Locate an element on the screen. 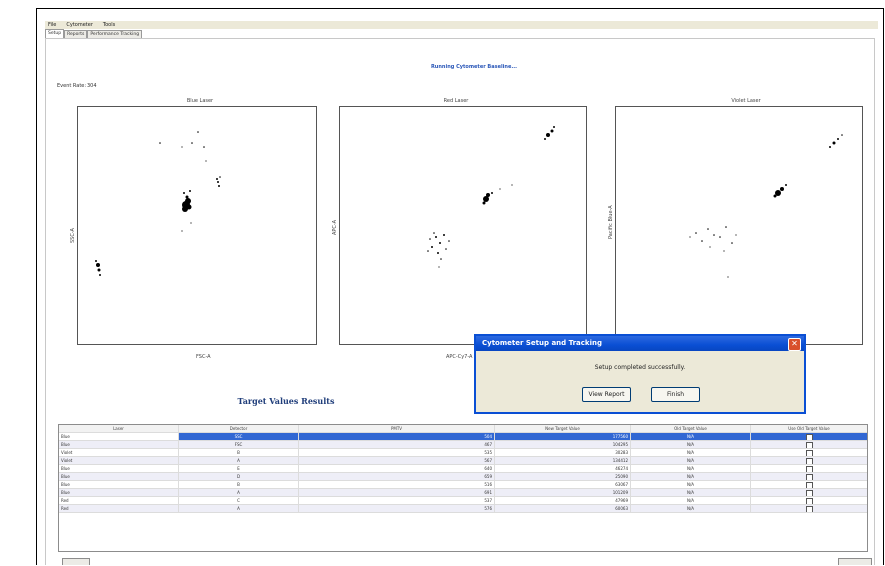  plot-blue-laser is located at coordinates (197, 225).